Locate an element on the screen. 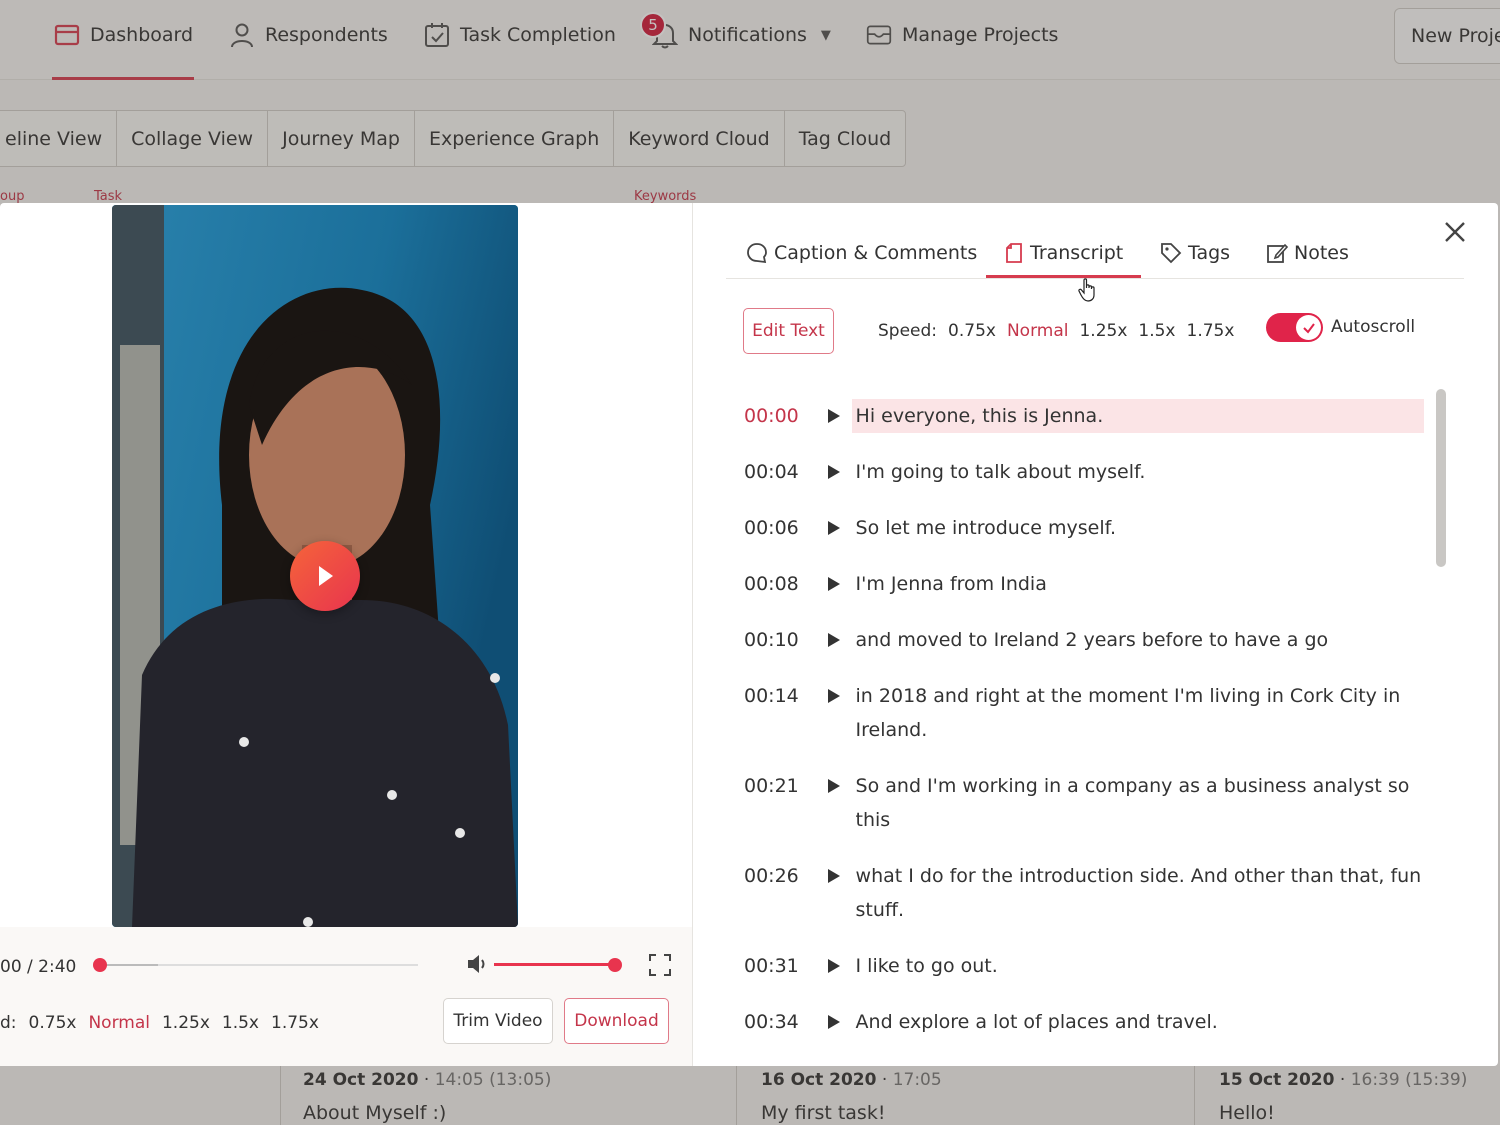  download-button: Download is located at coordinates (616, 1021).